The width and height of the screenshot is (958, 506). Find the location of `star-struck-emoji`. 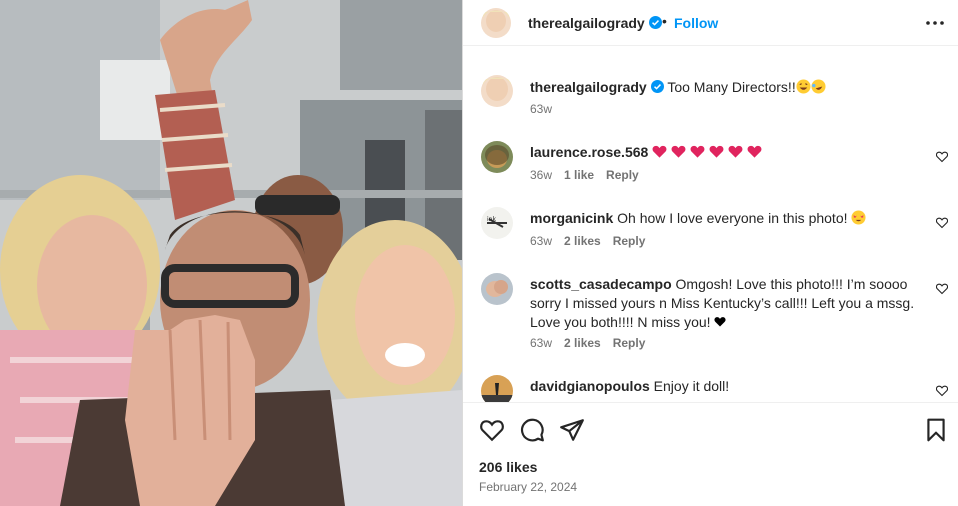

star-struck-emoji is located at coordinates (858, 217).